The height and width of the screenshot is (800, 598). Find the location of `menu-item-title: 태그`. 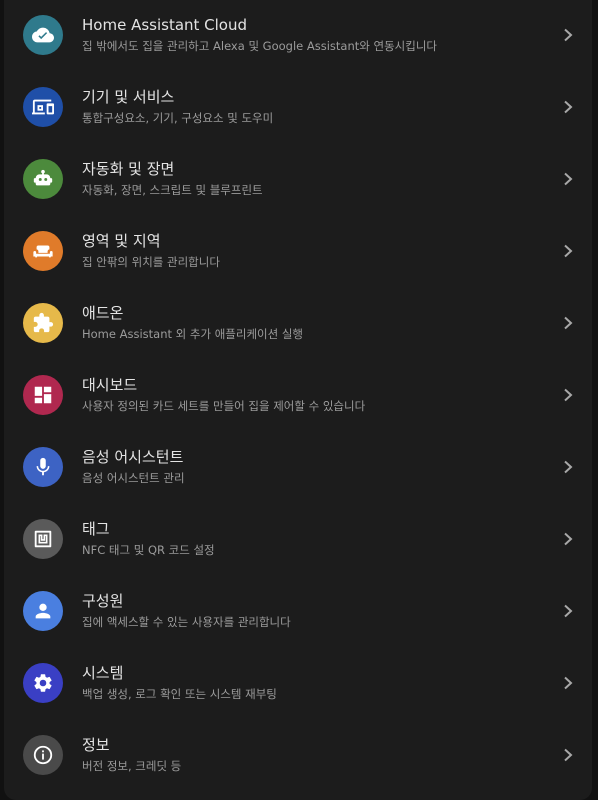

menu-item-title: 태그 is located at coordinates (96, 529).